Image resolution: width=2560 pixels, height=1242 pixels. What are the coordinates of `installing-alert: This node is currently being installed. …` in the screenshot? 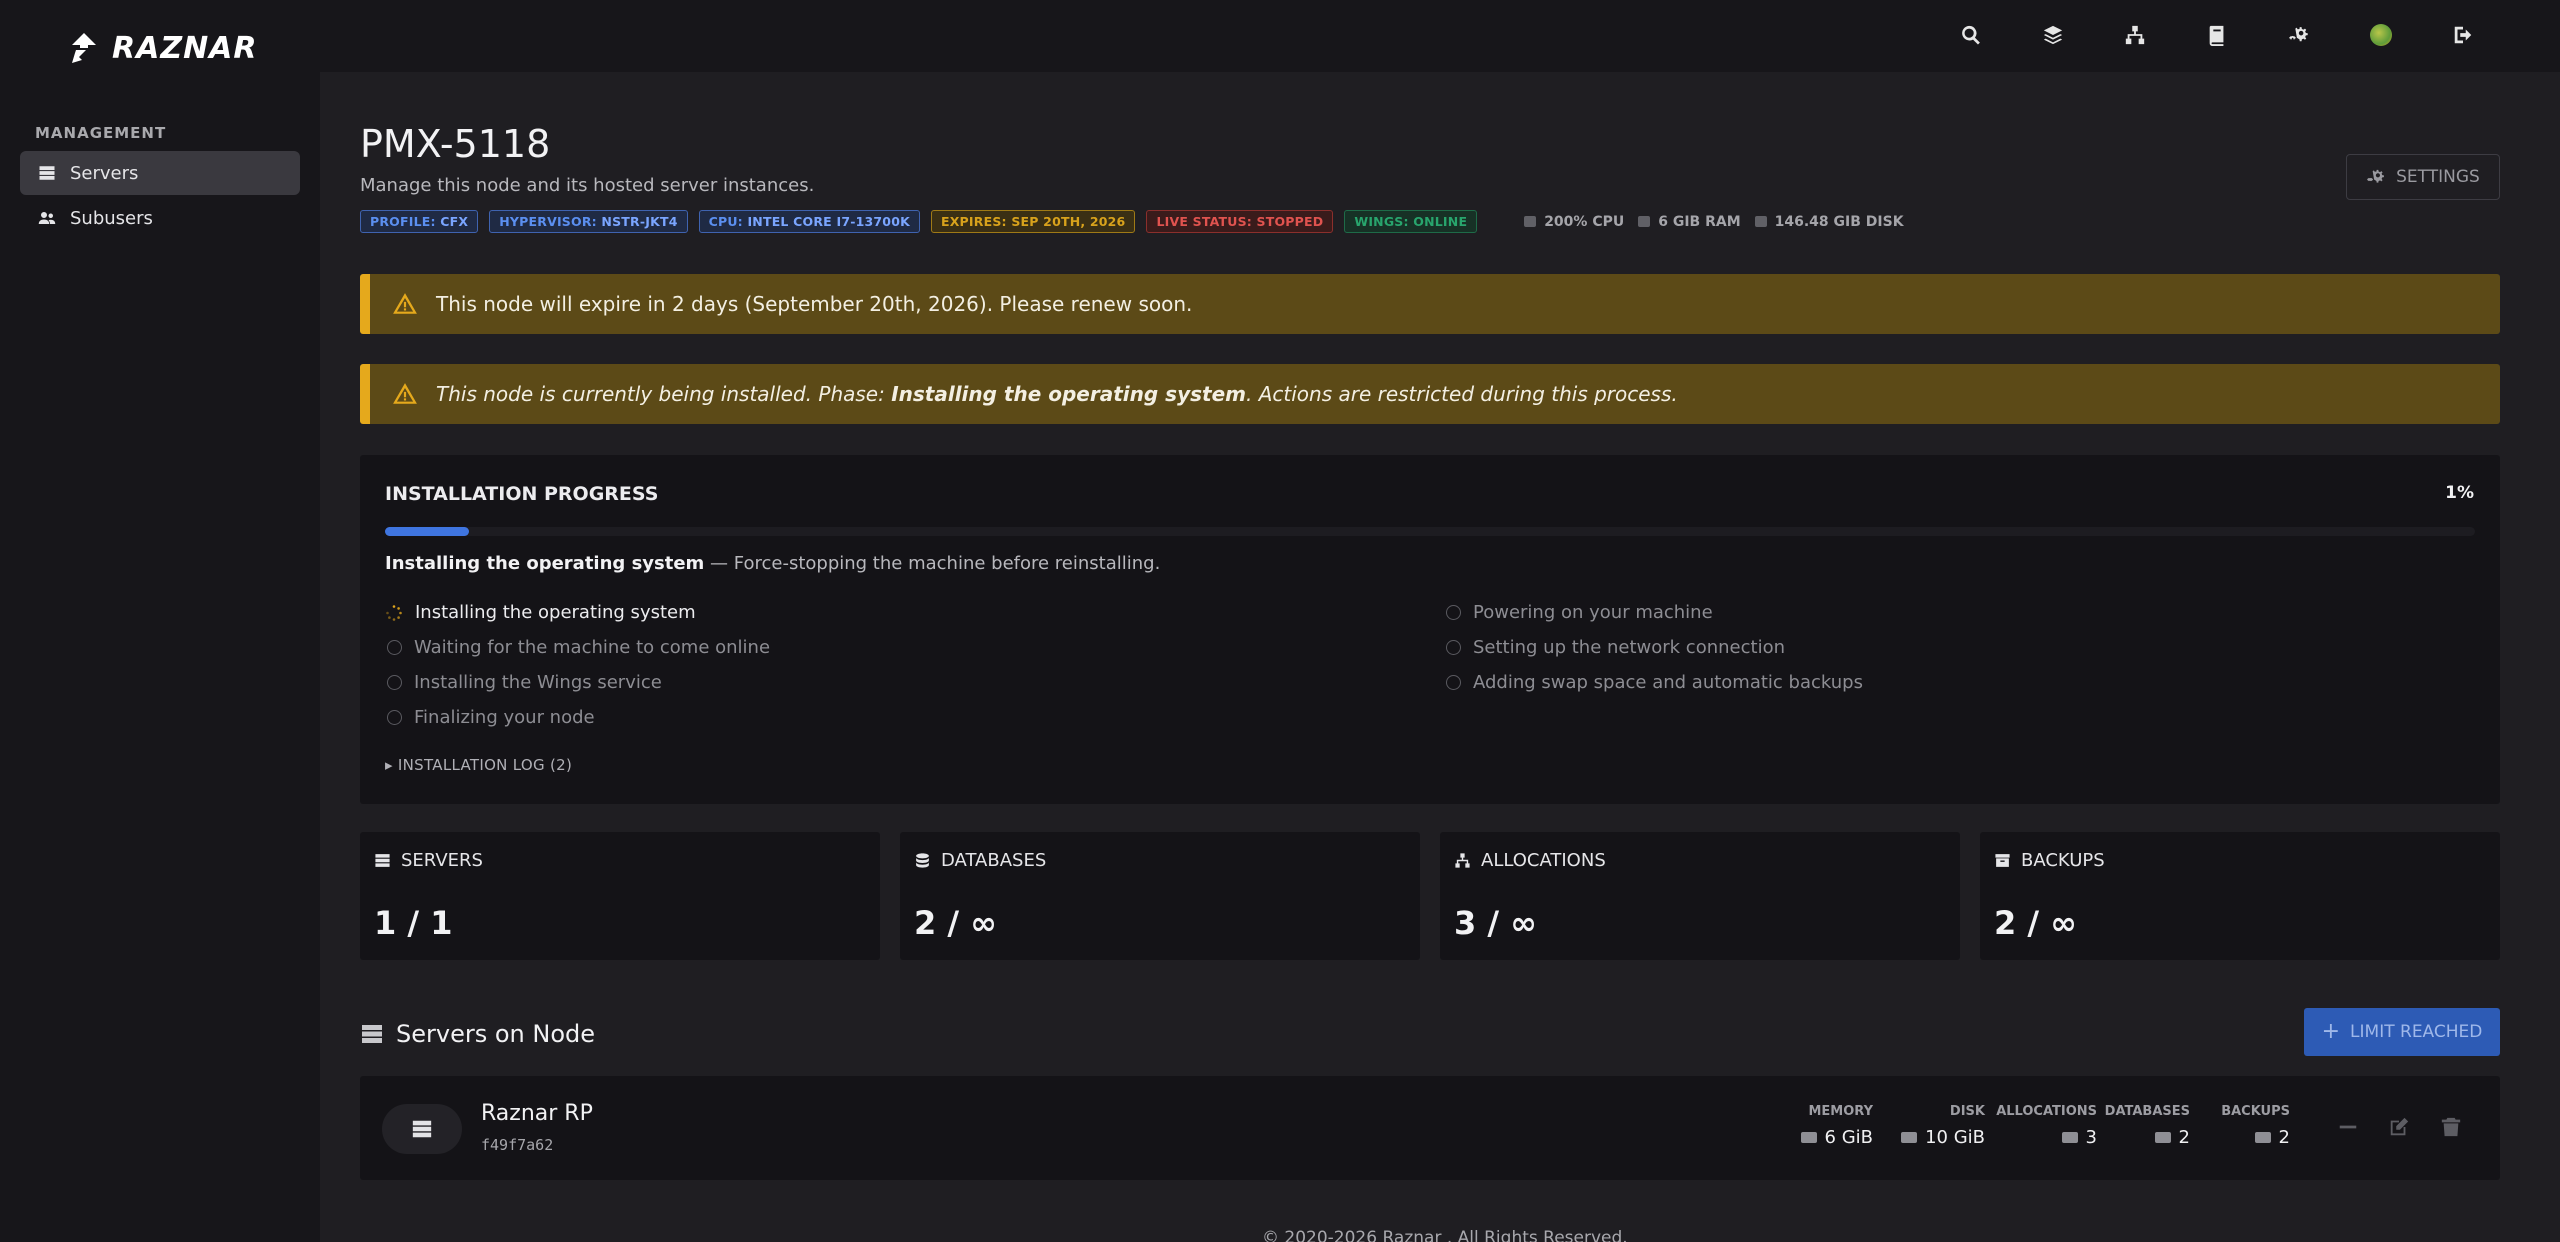 It's located at (1430, 394).